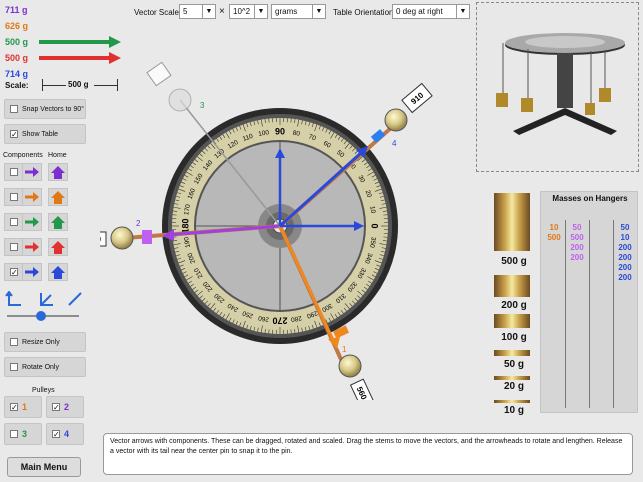  What do you see at coordinates (20, 74) in the screenshot?
I see `vector-entry: 714 g` at bounding box center [20, 74].